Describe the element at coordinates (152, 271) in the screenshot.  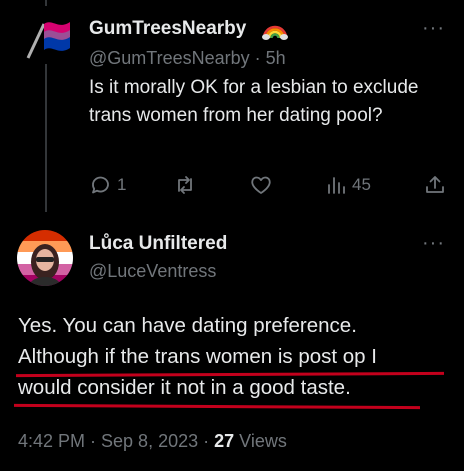
I see `post2-handle: @LuceVentress` at that location.